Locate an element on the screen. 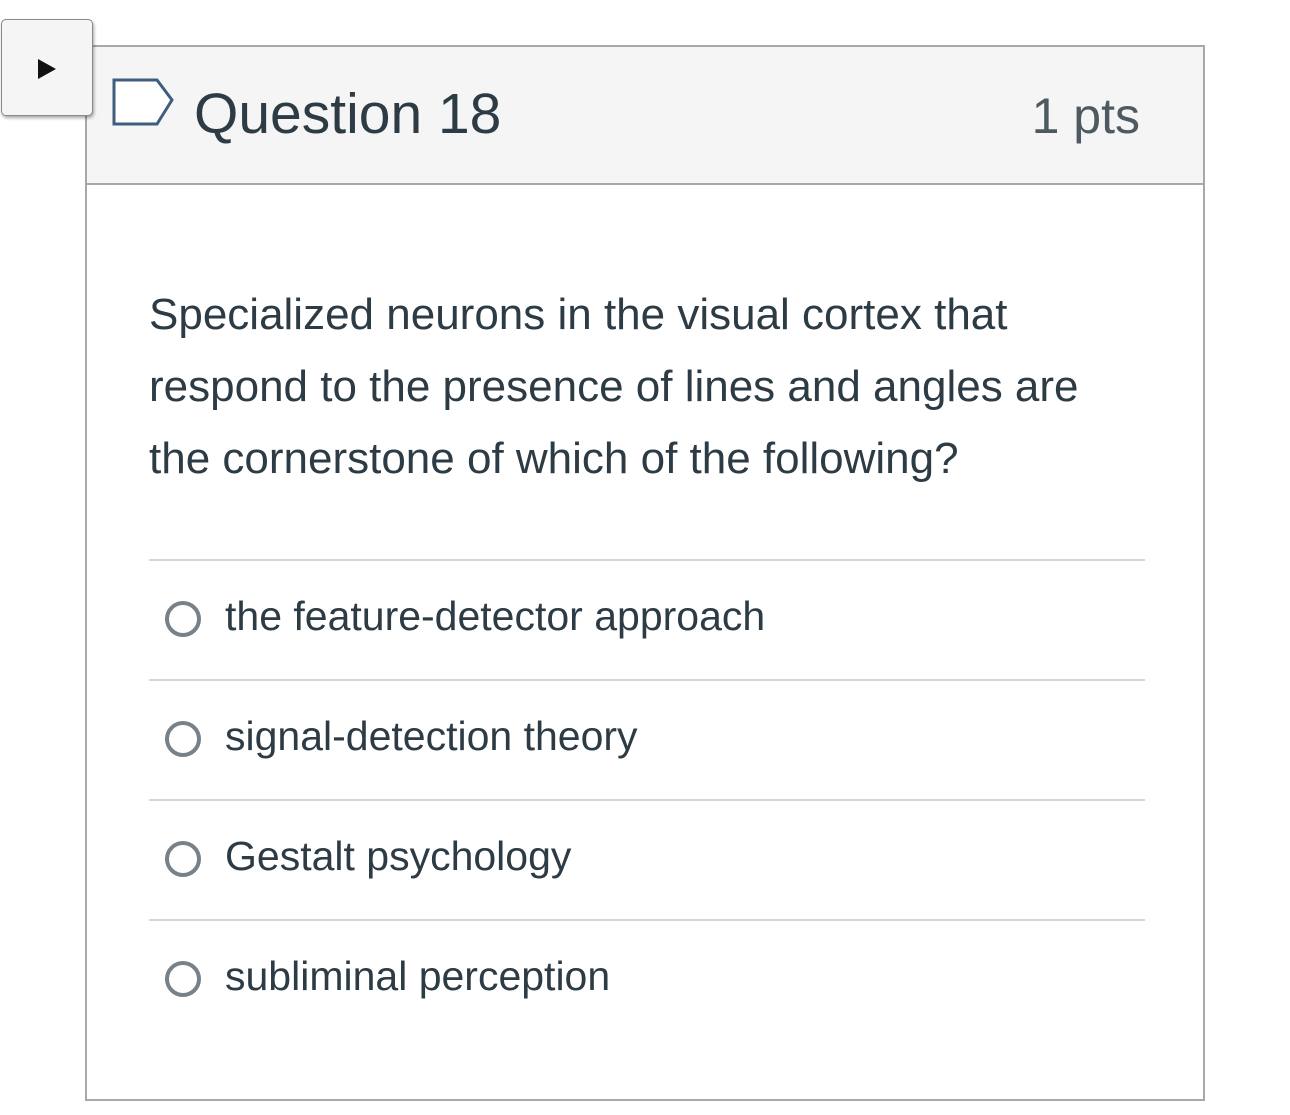 This screenshot has width=1290, height=1115. answer-label: signal-detection theory is located at coordinates (431, 736).